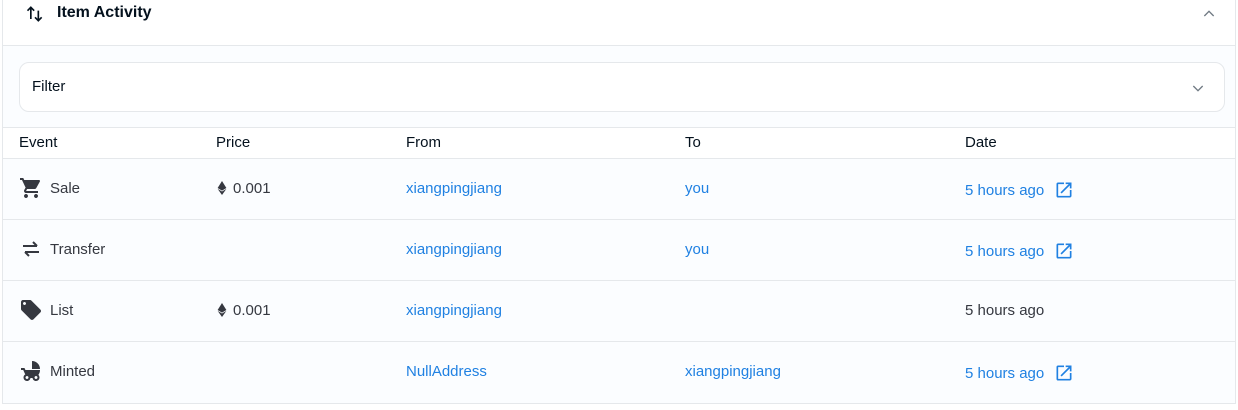 Image resolution: width=1238 pixels, height=410 pixels. I want to click on event-label: Transfer, so click(78, 249).